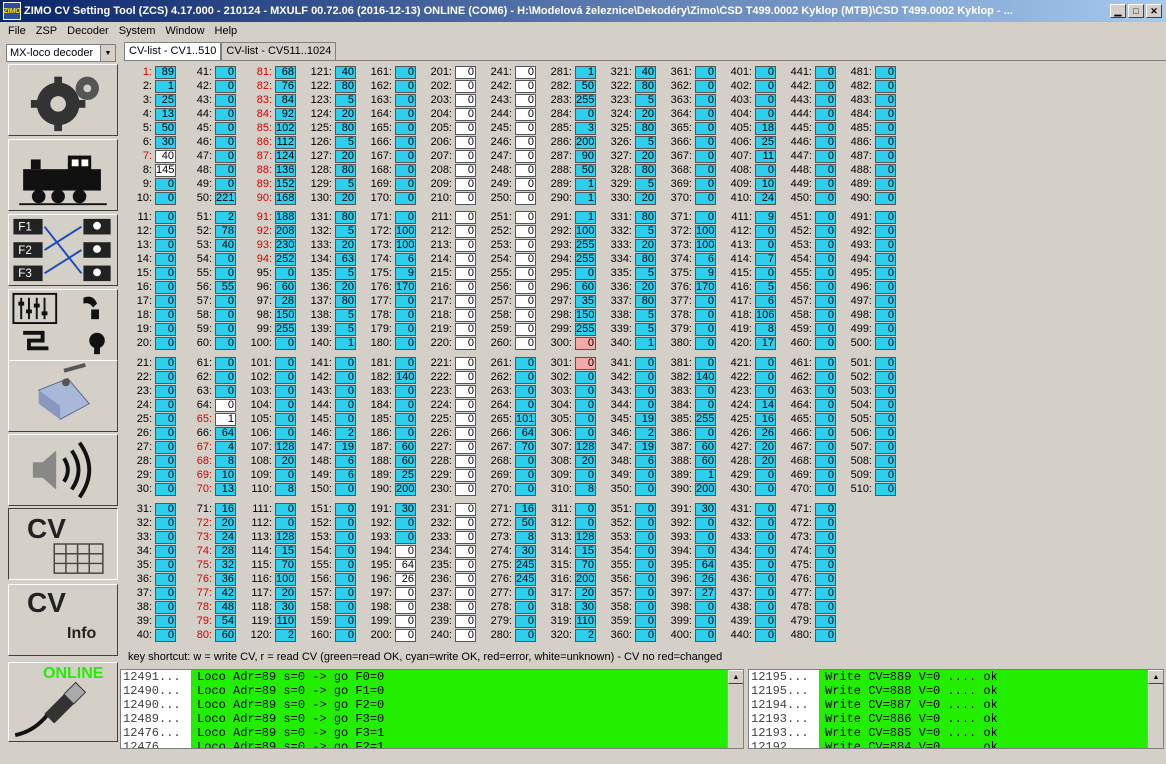  I want to click on cv-value-field: 17, so click(765, 343).